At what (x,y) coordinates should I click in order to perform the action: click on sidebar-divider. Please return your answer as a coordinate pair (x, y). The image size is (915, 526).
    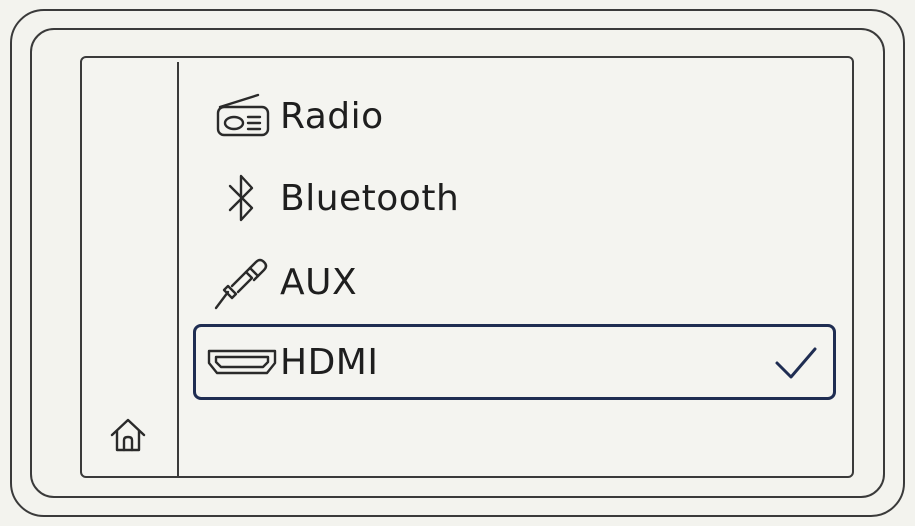
    Looking at the image, I should click on (178, 269).